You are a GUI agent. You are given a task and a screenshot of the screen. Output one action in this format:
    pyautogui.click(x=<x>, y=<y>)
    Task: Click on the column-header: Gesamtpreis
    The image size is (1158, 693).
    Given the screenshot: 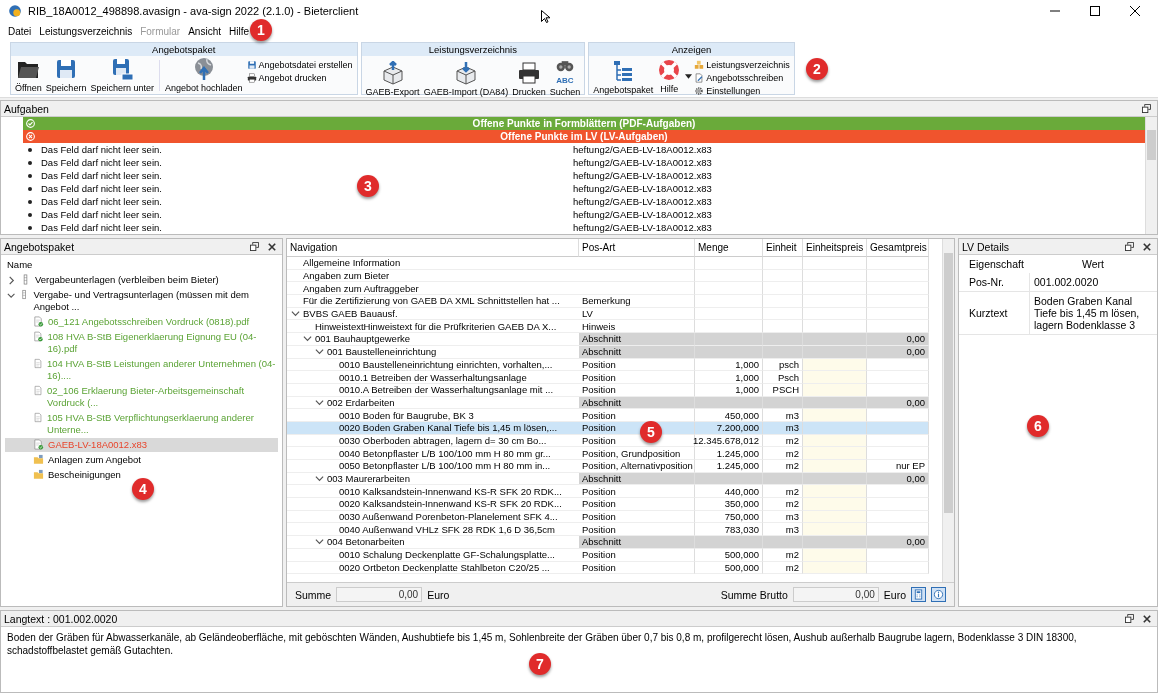 What is the action you would take?
    pyautogui.click(x=898, y=248)
    